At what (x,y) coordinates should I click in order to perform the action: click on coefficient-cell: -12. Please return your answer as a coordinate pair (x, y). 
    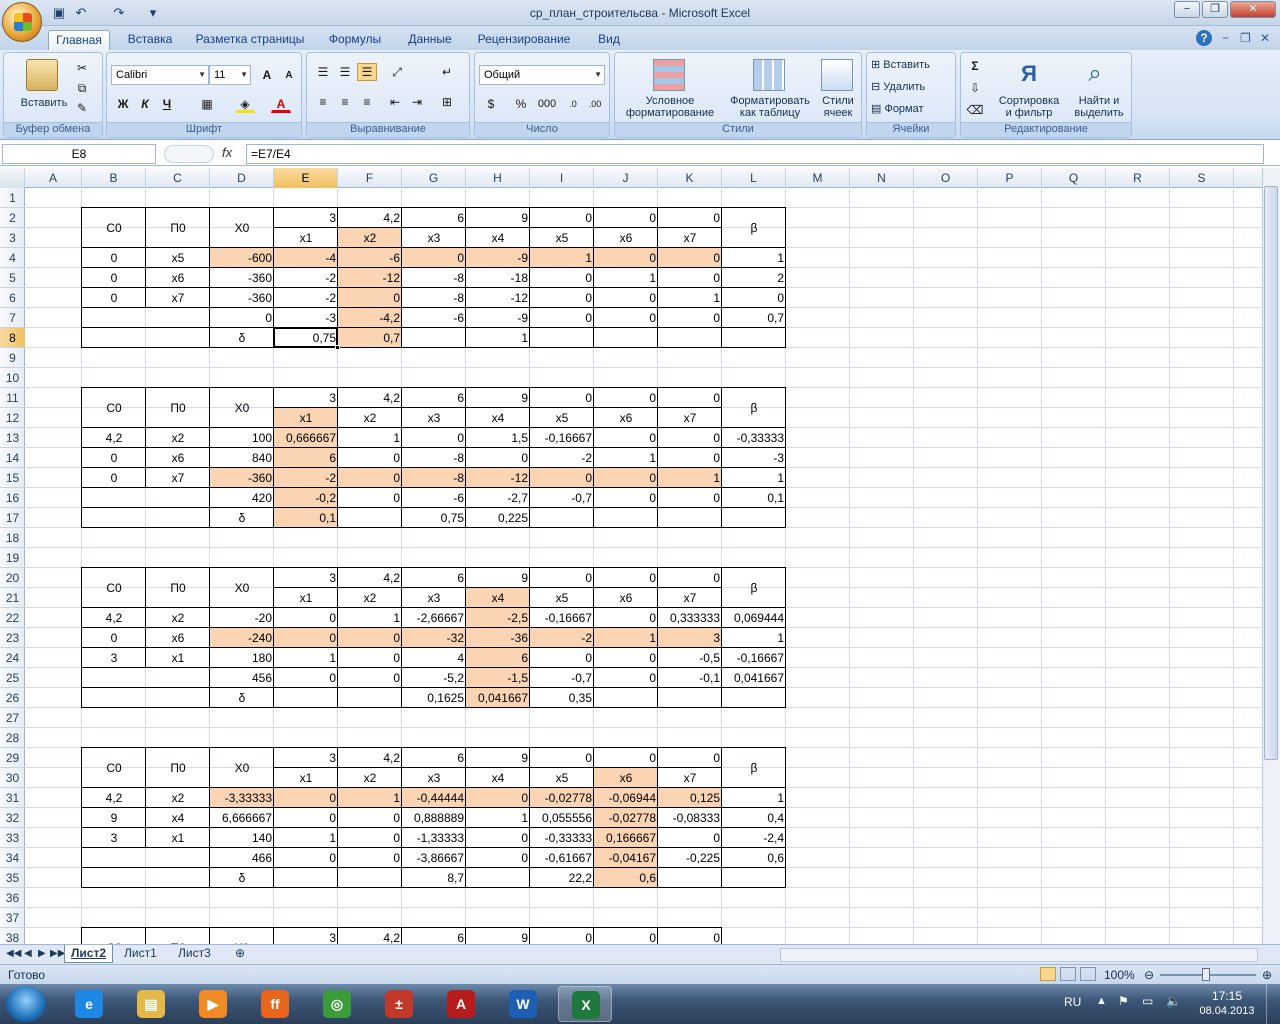
    Looking at the image, I should click on (498, 478).